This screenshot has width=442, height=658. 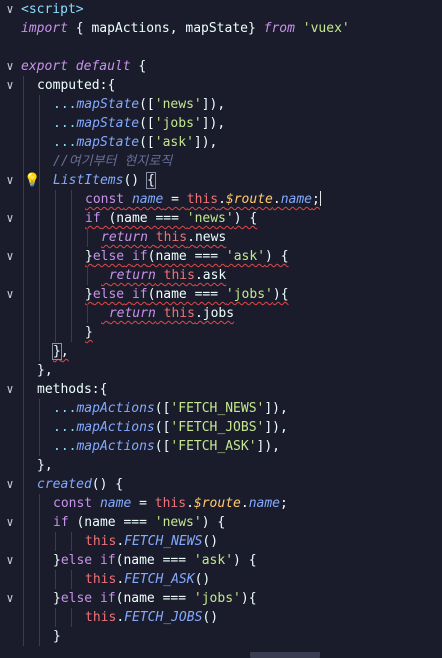 What do you see at coordinates (108, 294) in the screenshot?
I see `code-token: else` at bounding box center [108, 294].